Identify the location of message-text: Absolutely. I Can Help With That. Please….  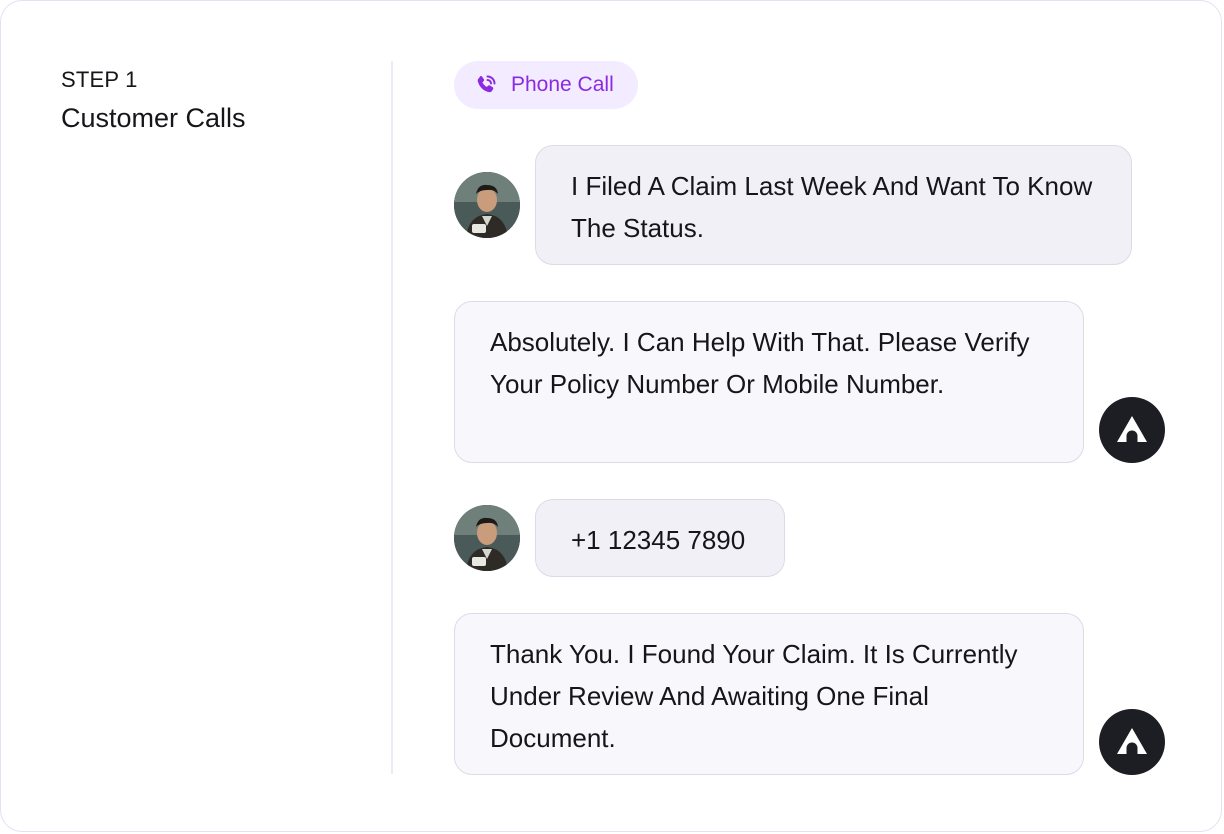
(760, 363).